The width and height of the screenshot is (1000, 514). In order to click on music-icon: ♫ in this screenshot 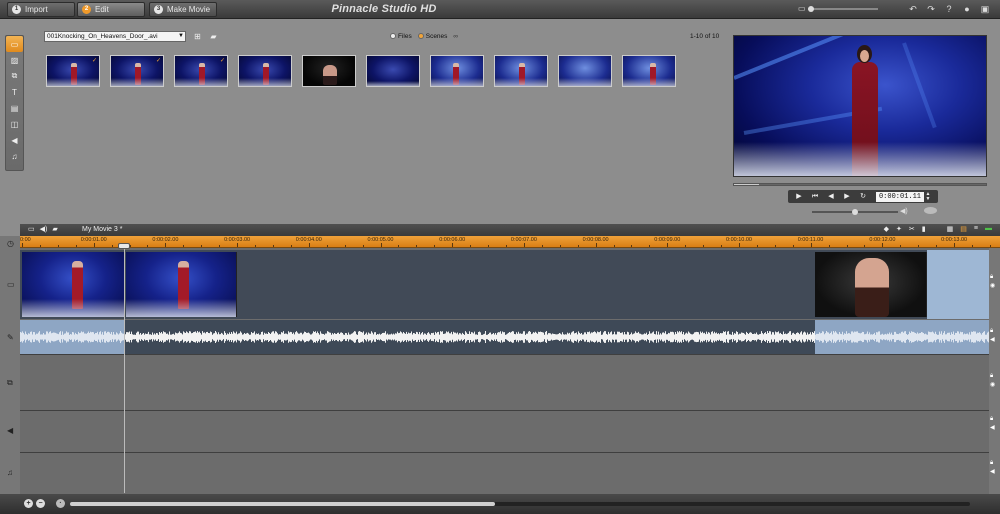, I will do `click(14, 156)`.